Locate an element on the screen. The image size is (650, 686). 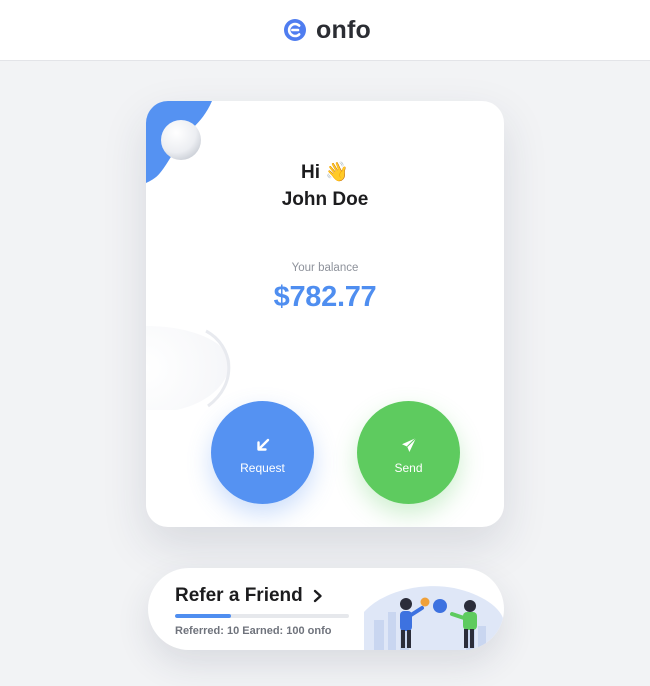
refer-title: Refer a Friend is located at coordinates (249, 596).